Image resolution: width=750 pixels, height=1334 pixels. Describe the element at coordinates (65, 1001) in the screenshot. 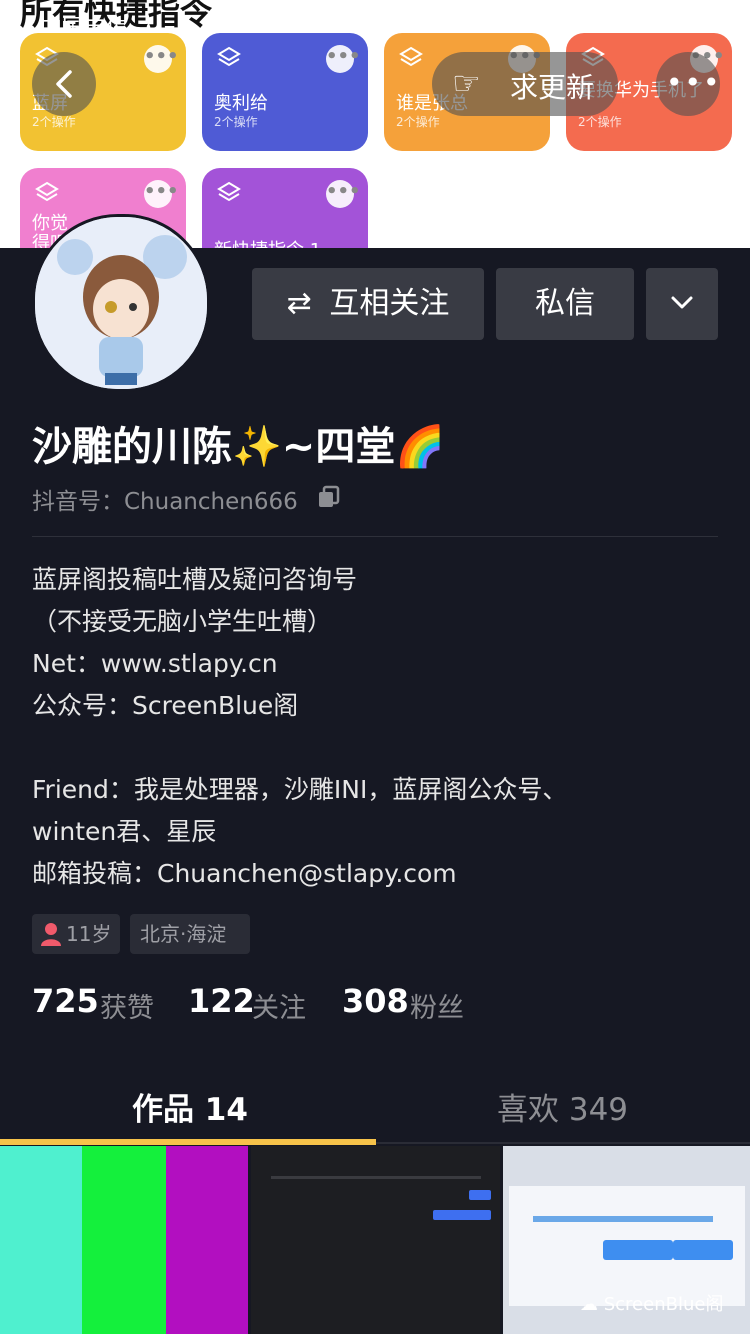

I see `likes-count: 725` at that location.